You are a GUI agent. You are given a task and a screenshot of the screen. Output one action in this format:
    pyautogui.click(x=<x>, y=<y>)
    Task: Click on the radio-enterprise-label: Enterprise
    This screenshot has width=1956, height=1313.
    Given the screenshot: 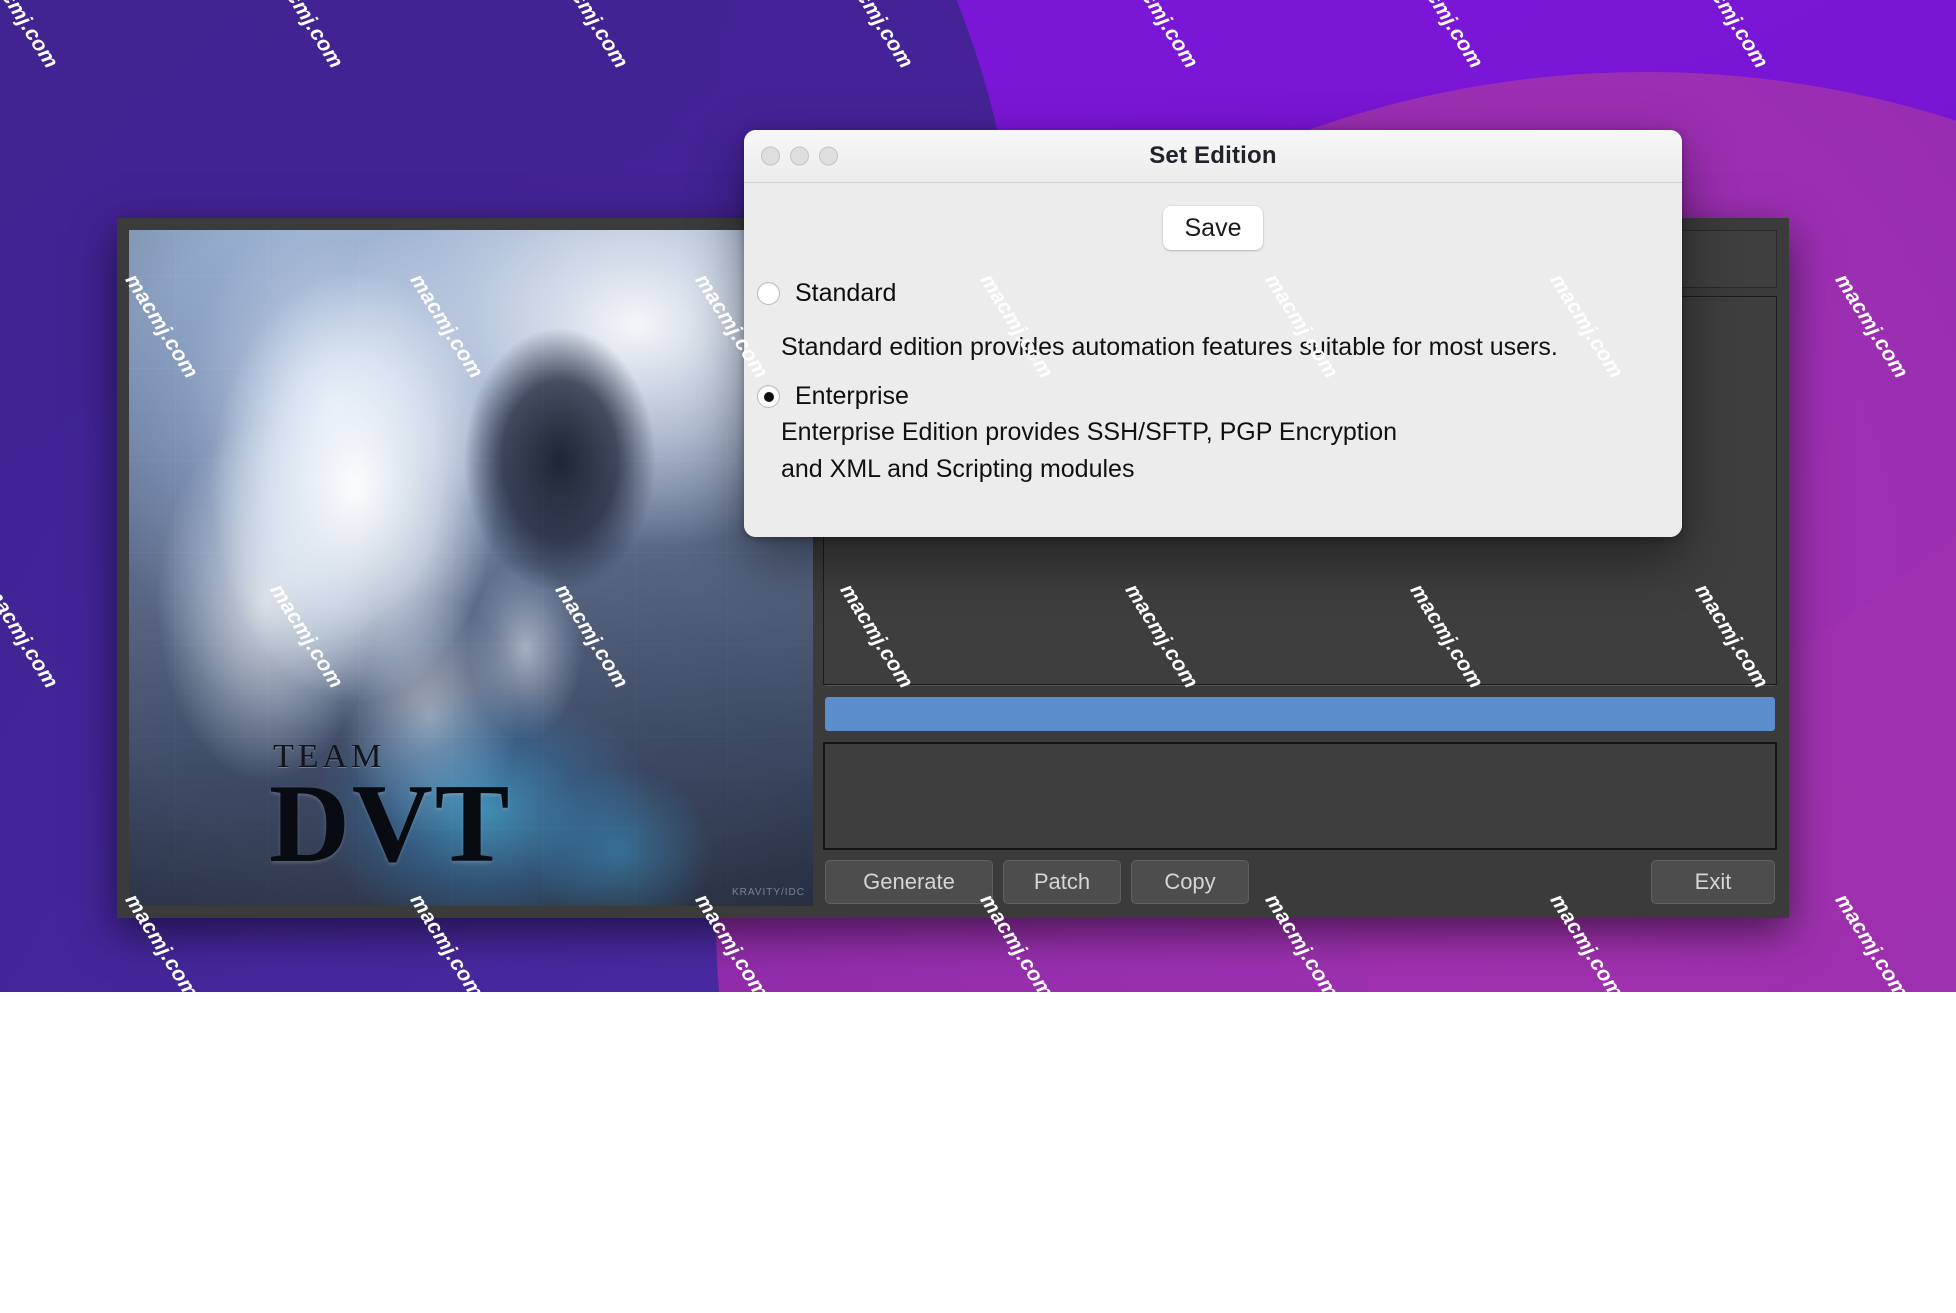 What is the action you would take?
    pyautogui.click(x=852, y=396)
    